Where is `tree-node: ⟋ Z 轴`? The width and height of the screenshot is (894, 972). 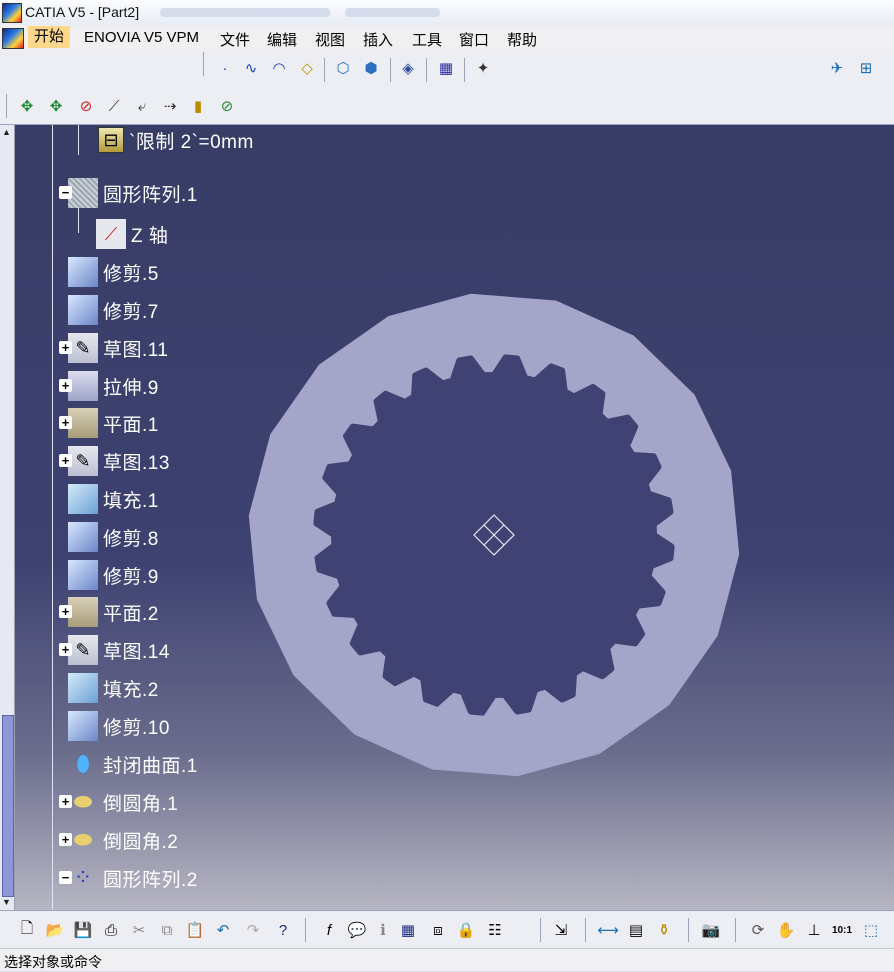 tree-node: ⟋ Z 轴 is located at coordinates (133, 234).